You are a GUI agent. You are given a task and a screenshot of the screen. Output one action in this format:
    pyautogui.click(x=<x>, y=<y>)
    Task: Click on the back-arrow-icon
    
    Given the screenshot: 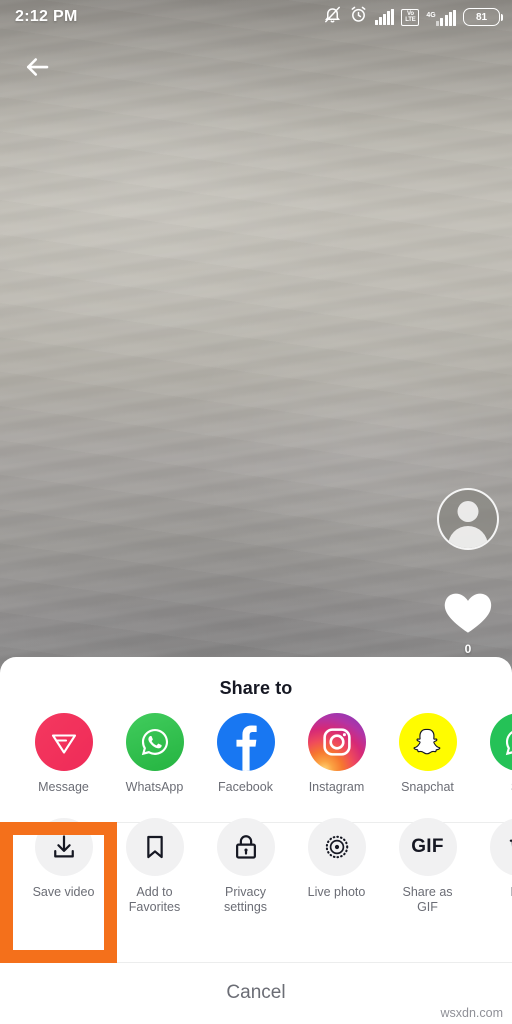 What is the action you would take?
    pyautogui.click(x=37, y=69)
    